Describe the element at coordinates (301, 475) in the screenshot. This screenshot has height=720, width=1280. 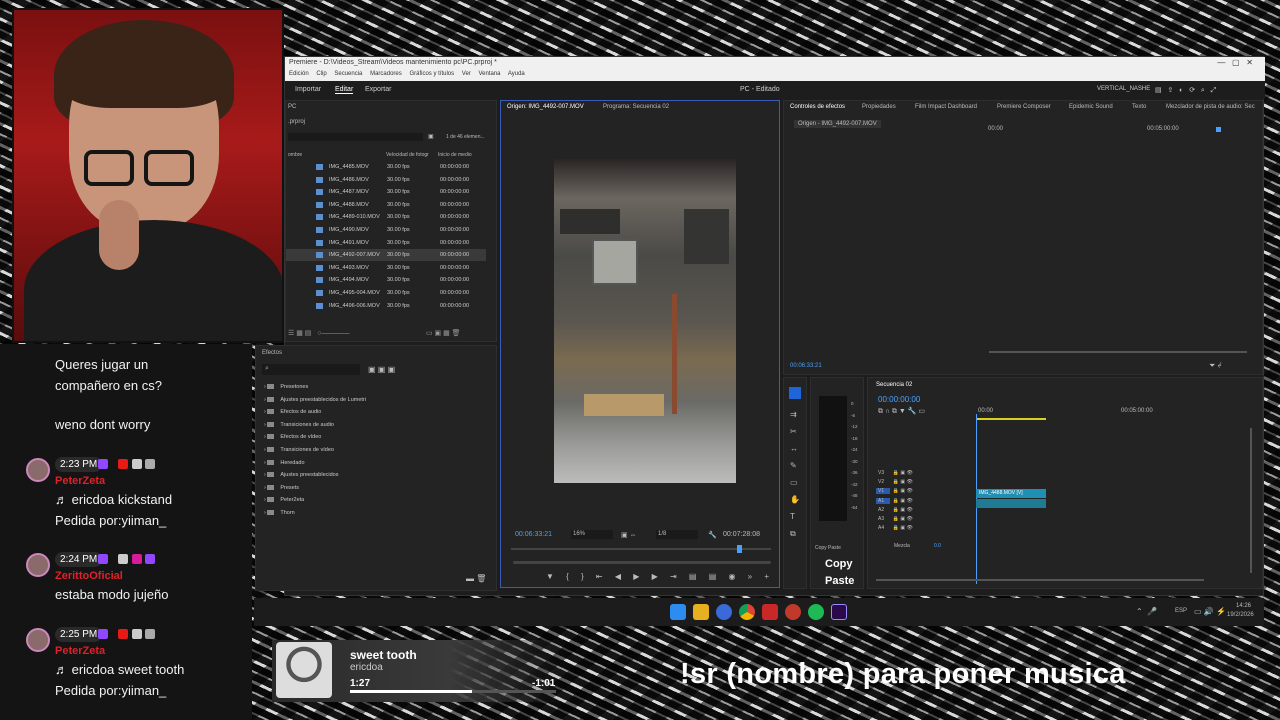
I see `effects-folder: › Ajustes preestablecidos` at that location.